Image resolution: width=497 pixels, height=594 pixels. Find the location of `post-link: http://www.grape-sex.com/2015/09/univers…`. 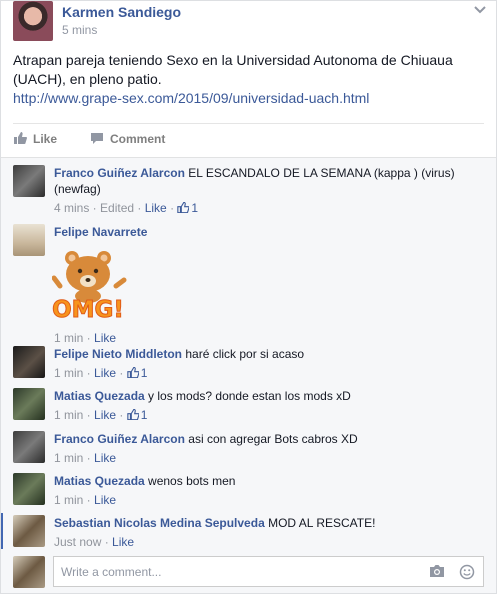

post-link: http://www.grape-sex.com/2015/09/univers… is located at coordinates (248, 98).